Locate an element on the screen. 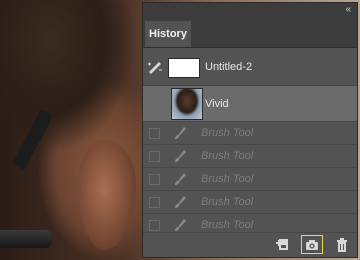  history-state-row: Vivid is located at coordinates (250, 104).